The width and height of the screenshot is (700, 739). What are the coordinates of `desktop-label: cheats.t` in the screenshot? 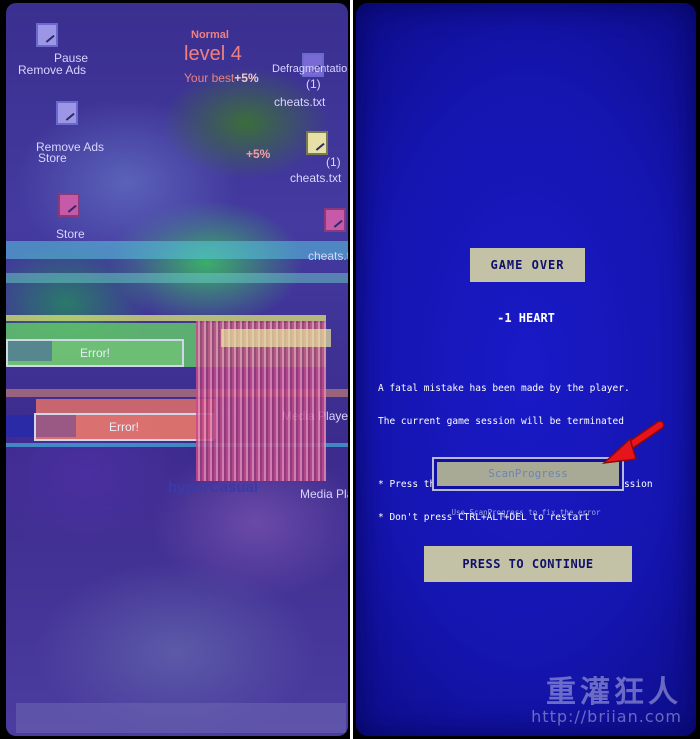 It's located at (328, 256).